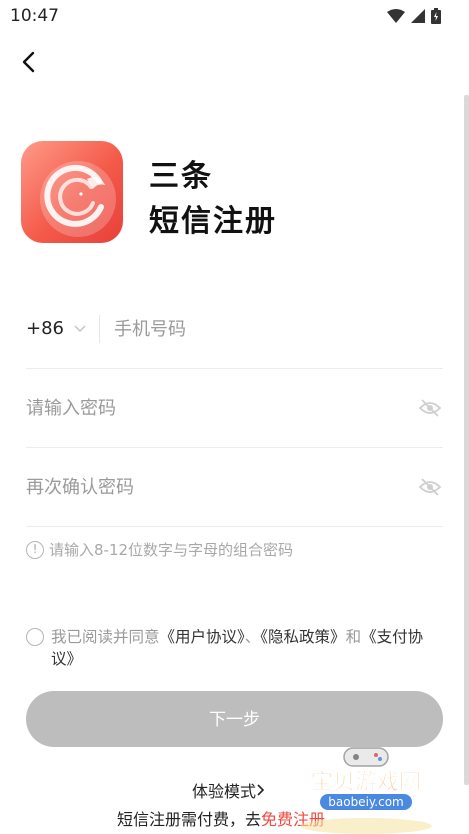  Describe the element at coordinates (224, 791) in the screenshot. I see `demo-mode-label: 体验模式` at that location.